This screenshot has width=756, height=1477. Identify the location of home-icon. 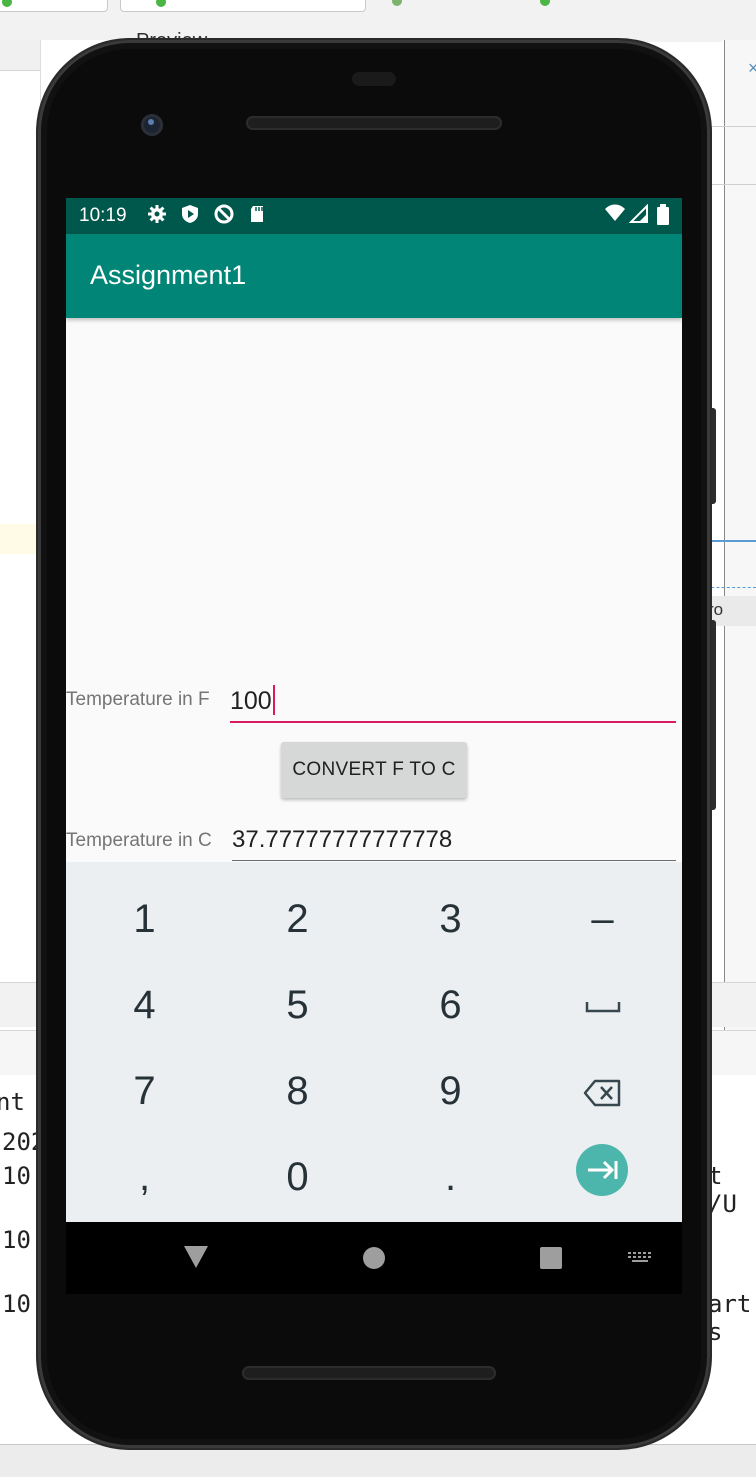
(374, 1258).